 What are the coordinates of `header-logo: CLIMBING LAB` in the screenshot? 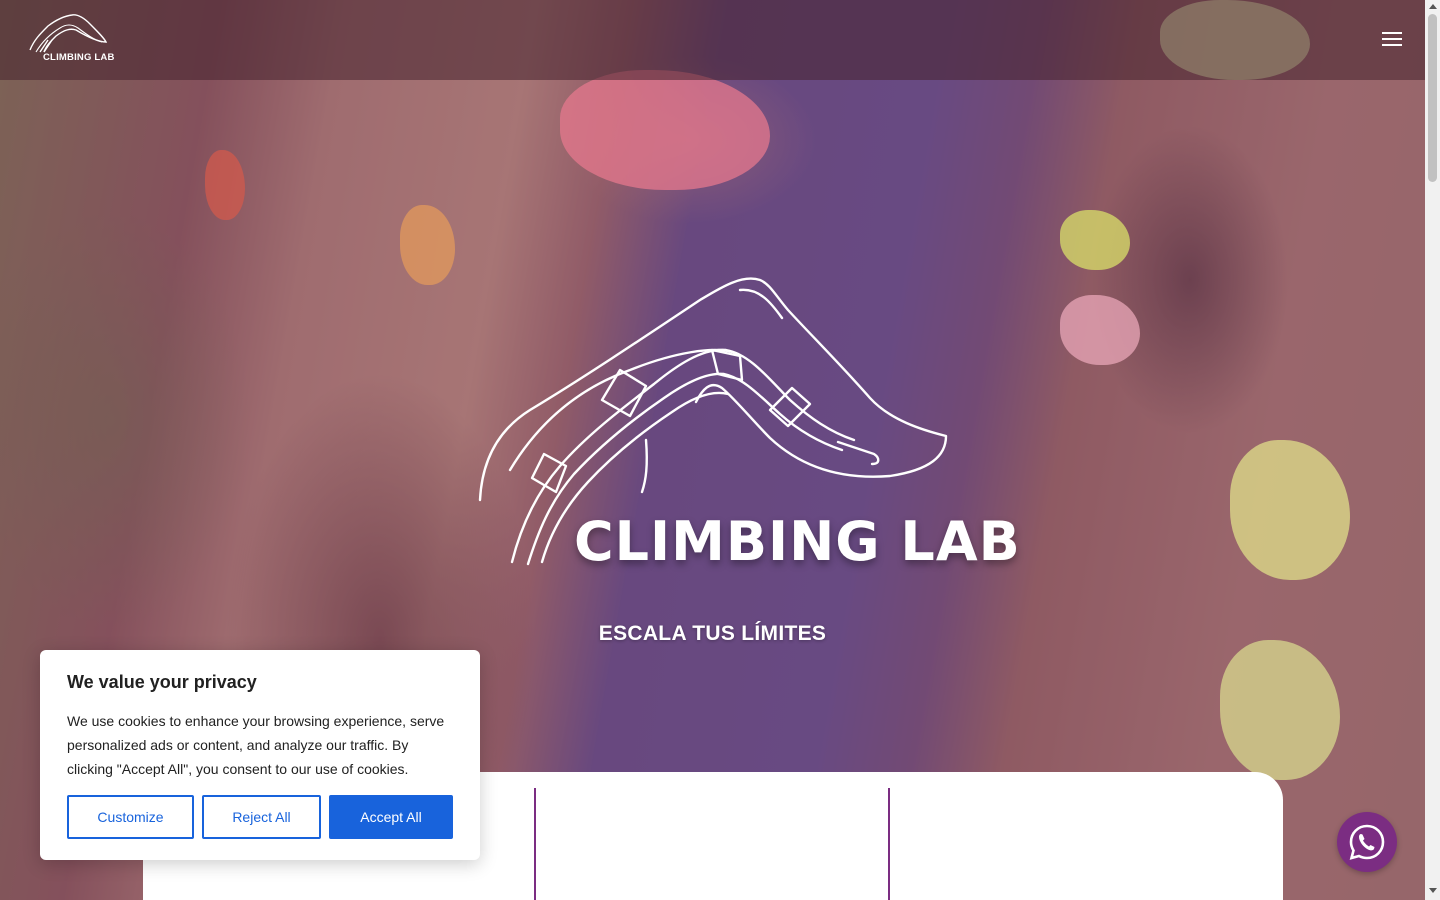 It's located at (70, 39).